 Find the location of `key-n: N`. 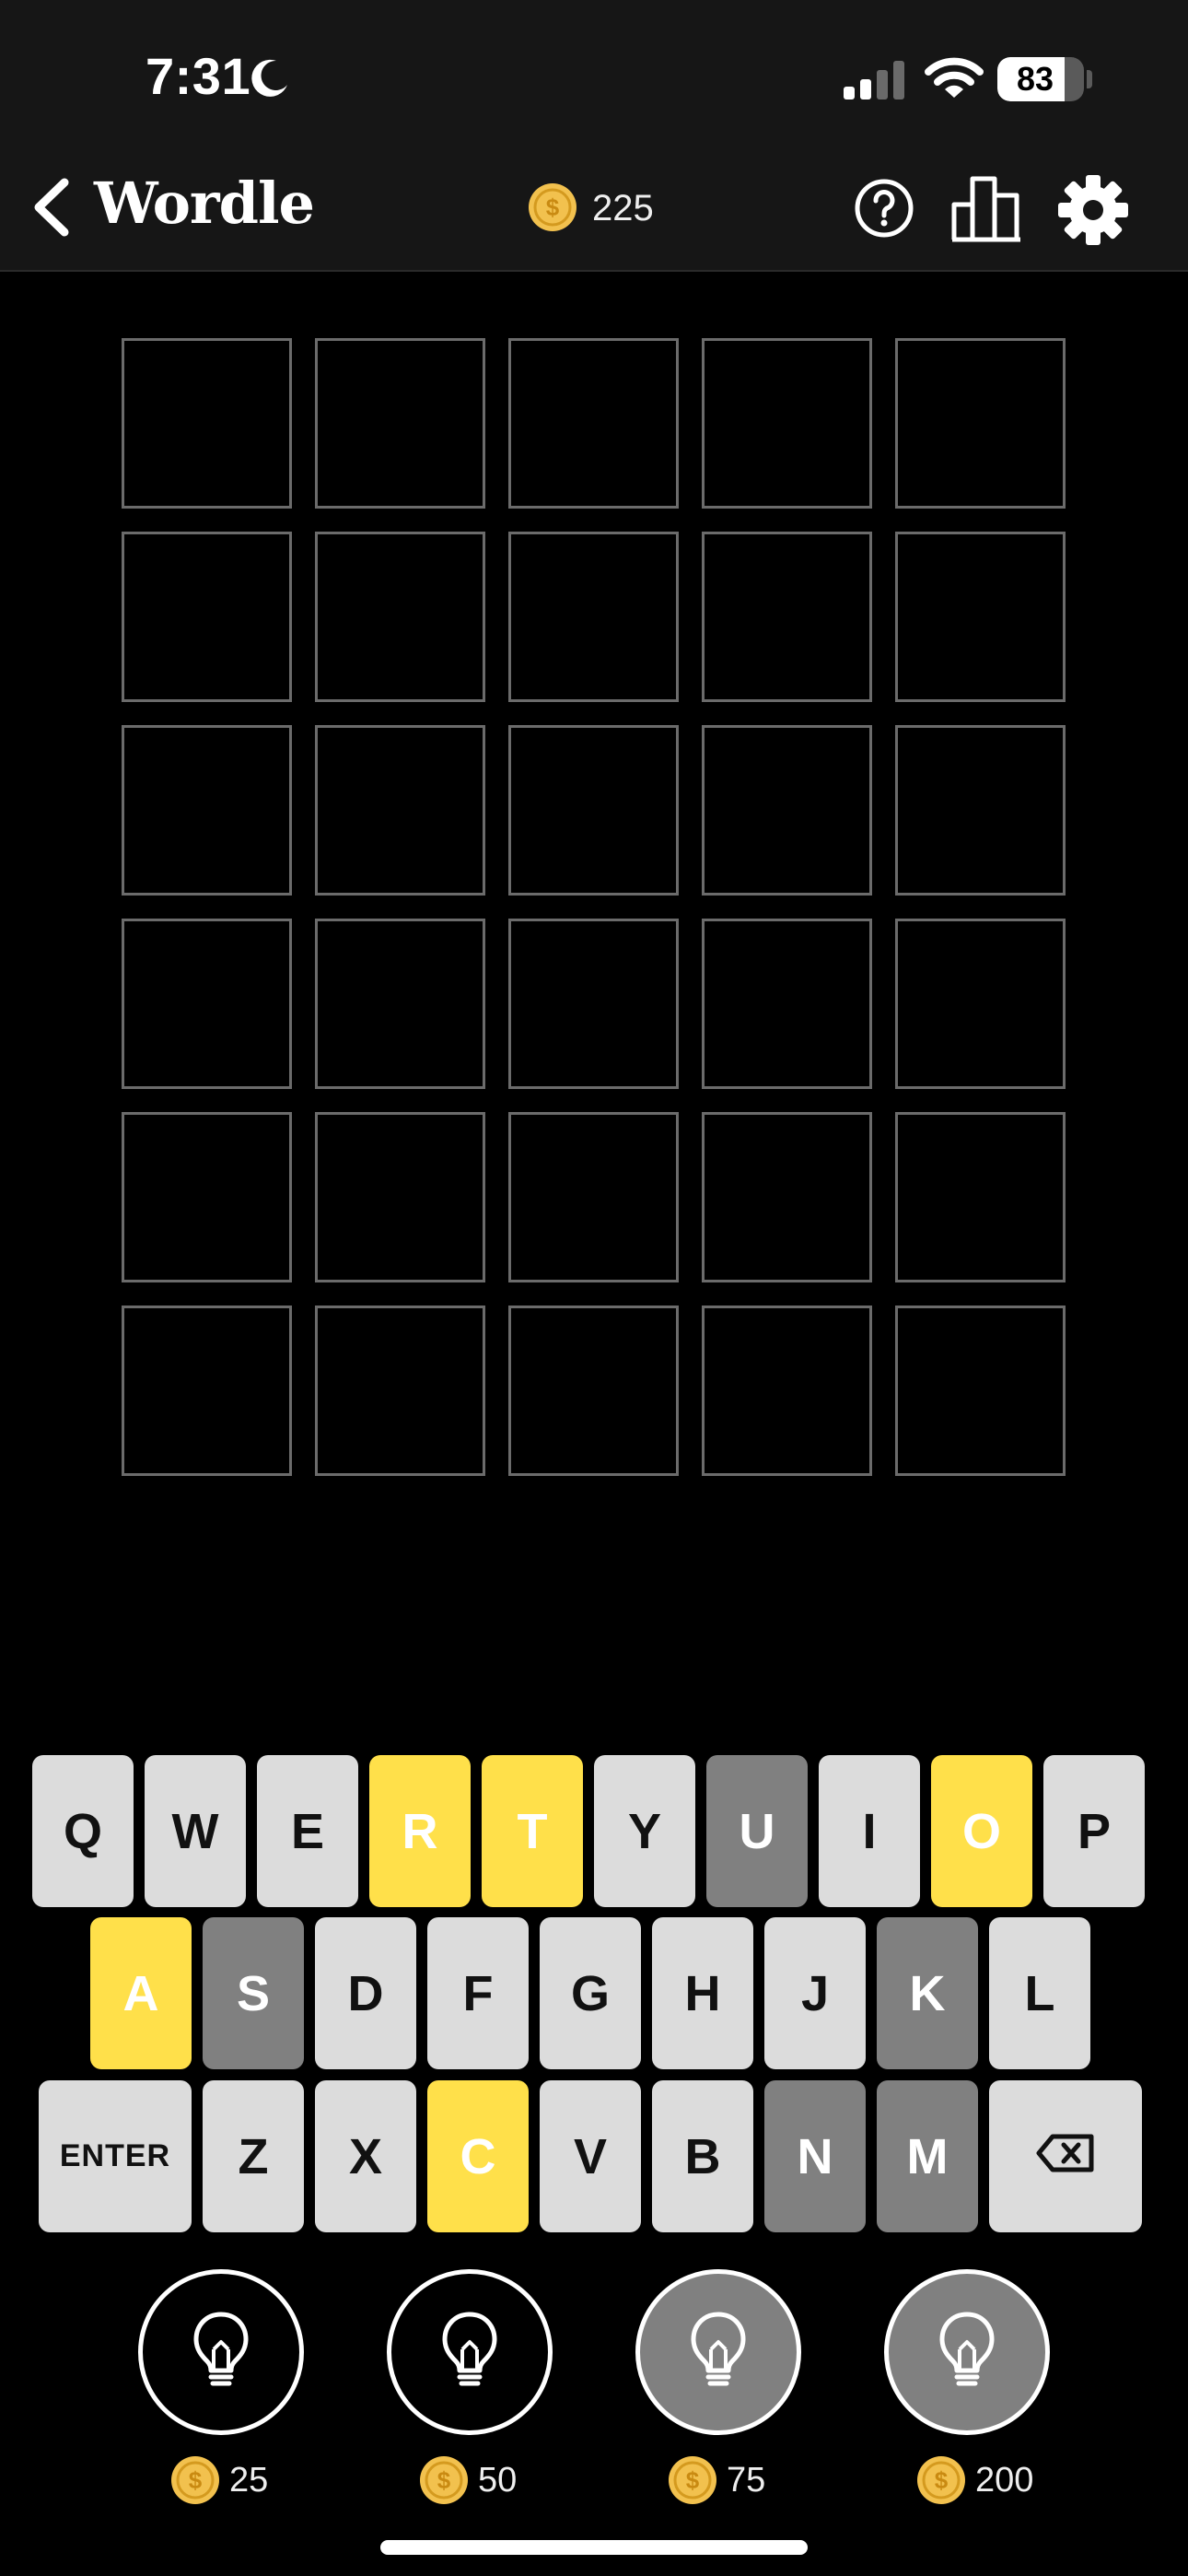

key-n: N is located at coordinates (815, 2156).